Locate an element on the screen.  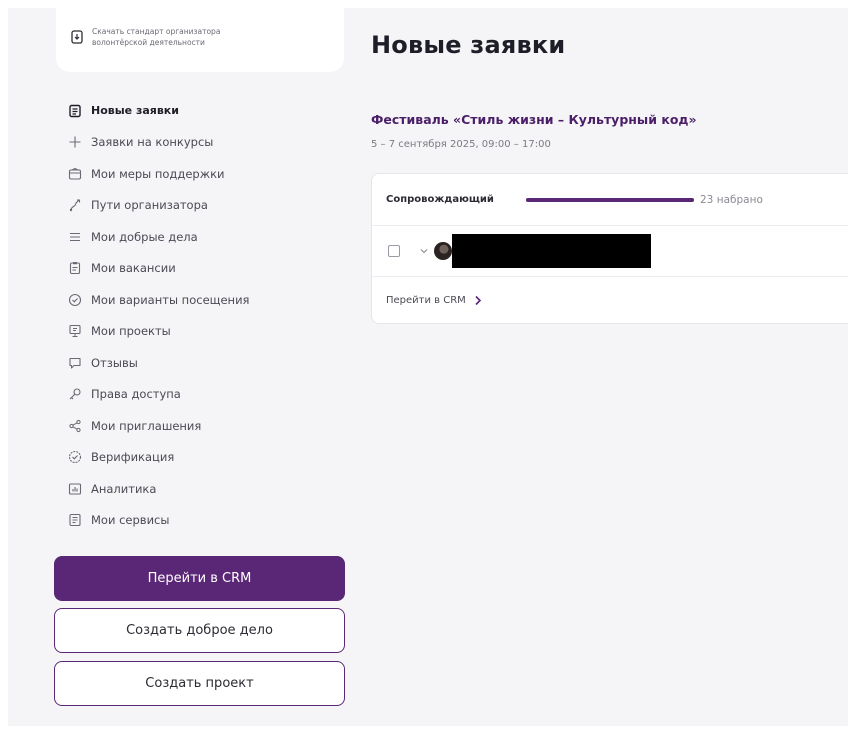
sidebar-item-services: Мои сервисы is located at coordinates (203, 521).